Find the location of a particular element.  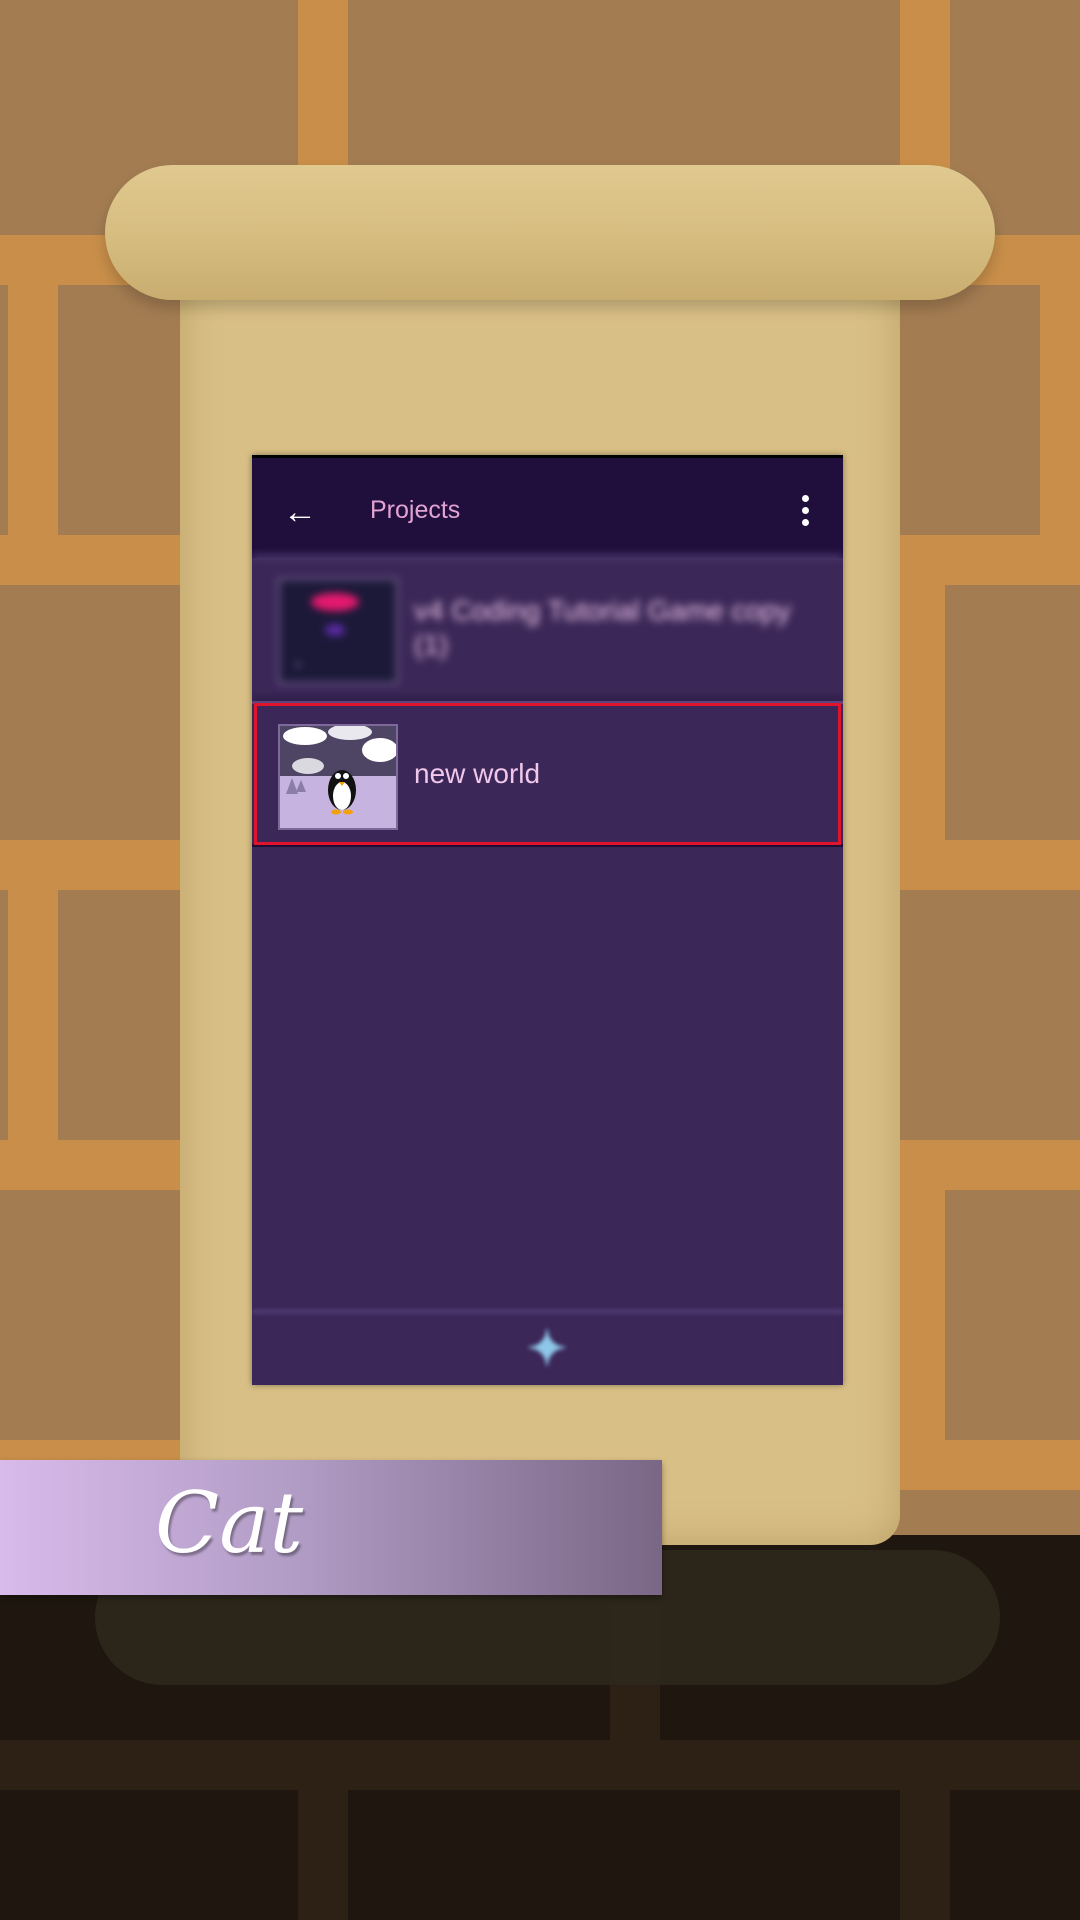

add-project-button: ✦ is located at coordinates (547, 1350).